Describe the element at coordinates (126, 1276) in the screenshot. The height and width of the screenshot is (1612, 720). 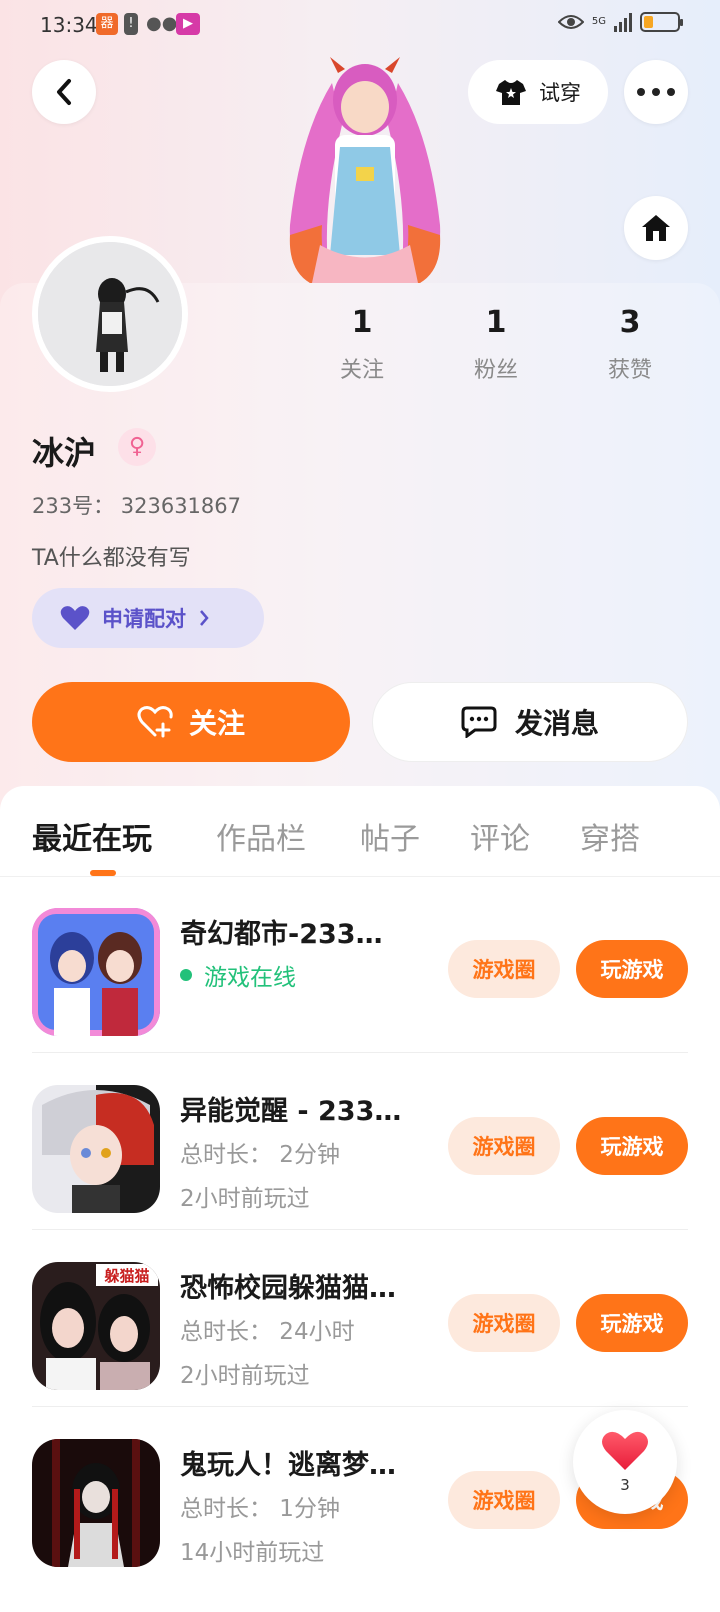
I see `game-icon-title-text: 躲猫猫` at that location.